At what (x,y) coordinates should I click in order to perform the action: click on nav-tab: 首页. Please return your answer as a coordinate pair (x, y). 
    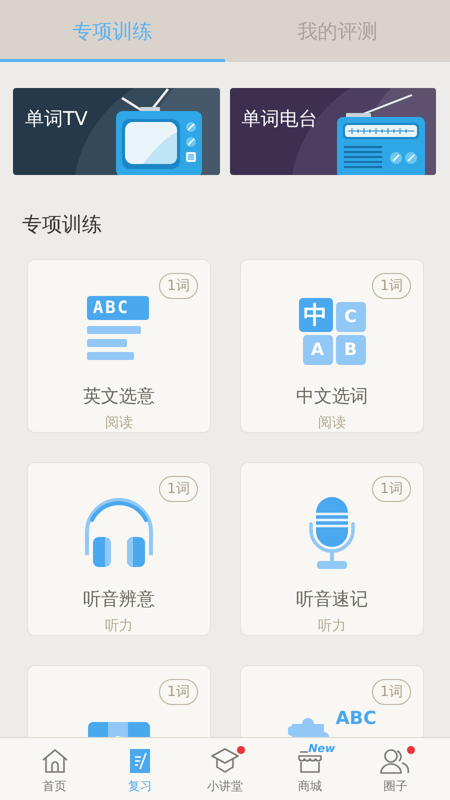
    Looking at the image, I should click on (54, 769).